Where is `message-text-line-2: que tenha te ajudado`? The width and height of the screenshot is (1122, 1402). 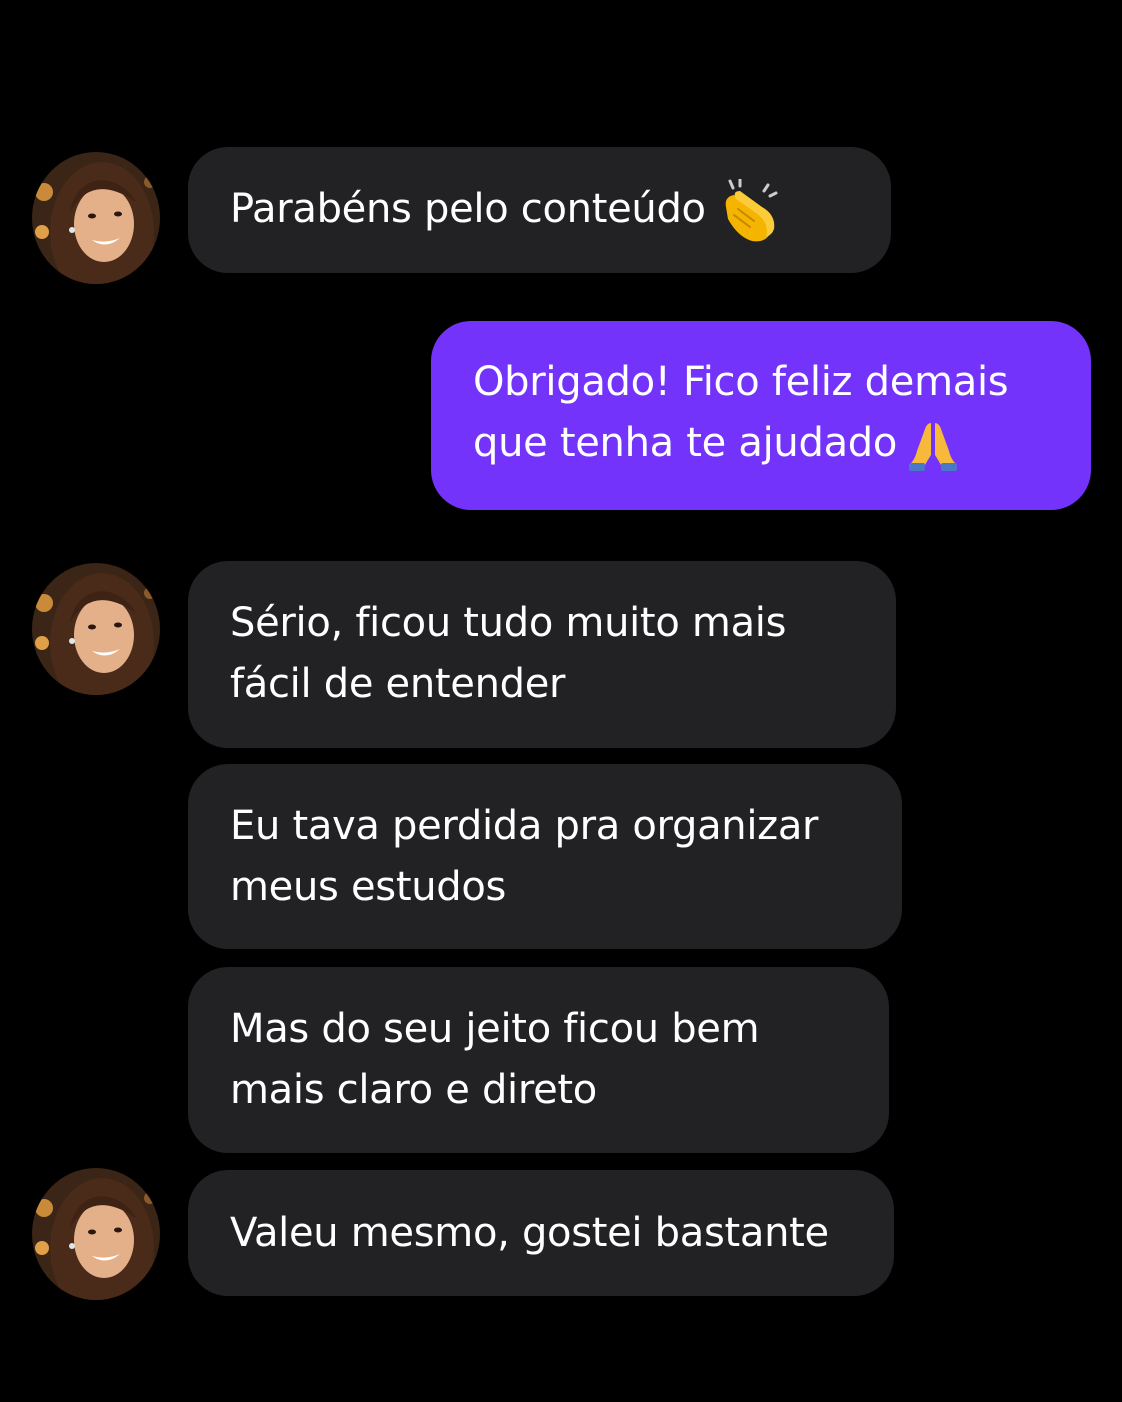 message-text-line-2: que tenha te ajudado is located at coordinates (782, 443).